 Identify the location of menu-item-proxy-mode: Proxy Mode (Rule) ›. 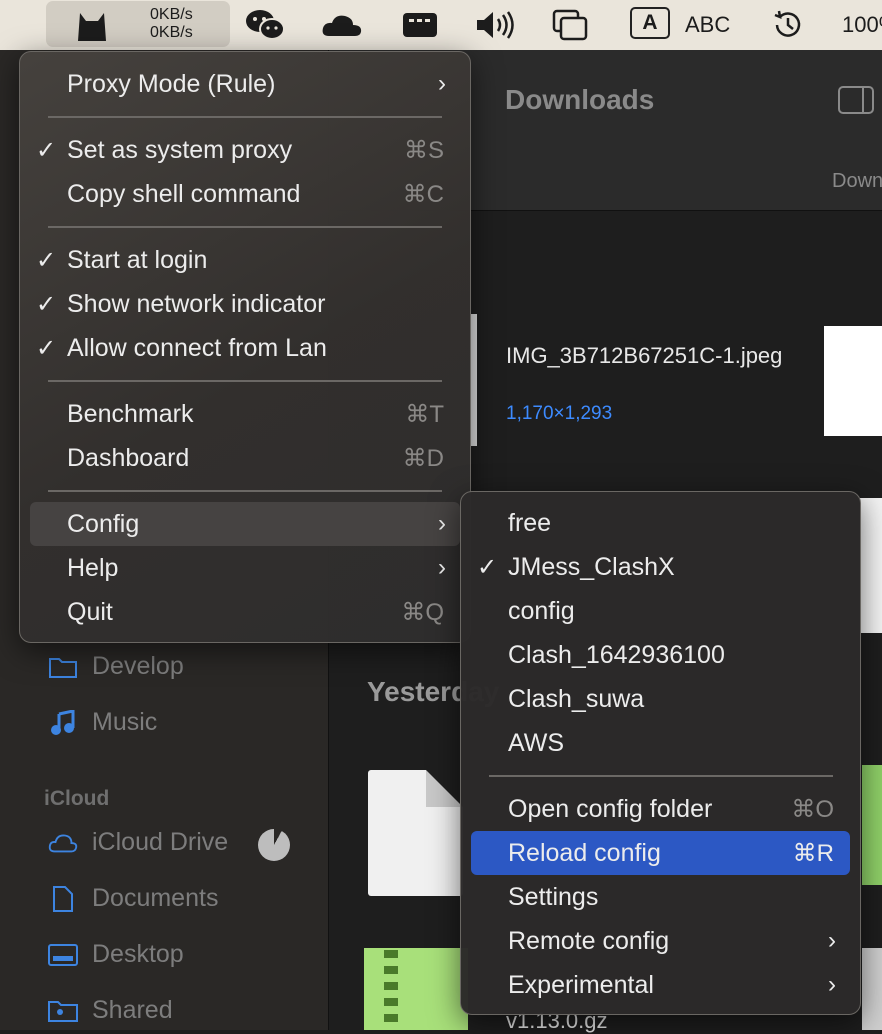
(245, 84).